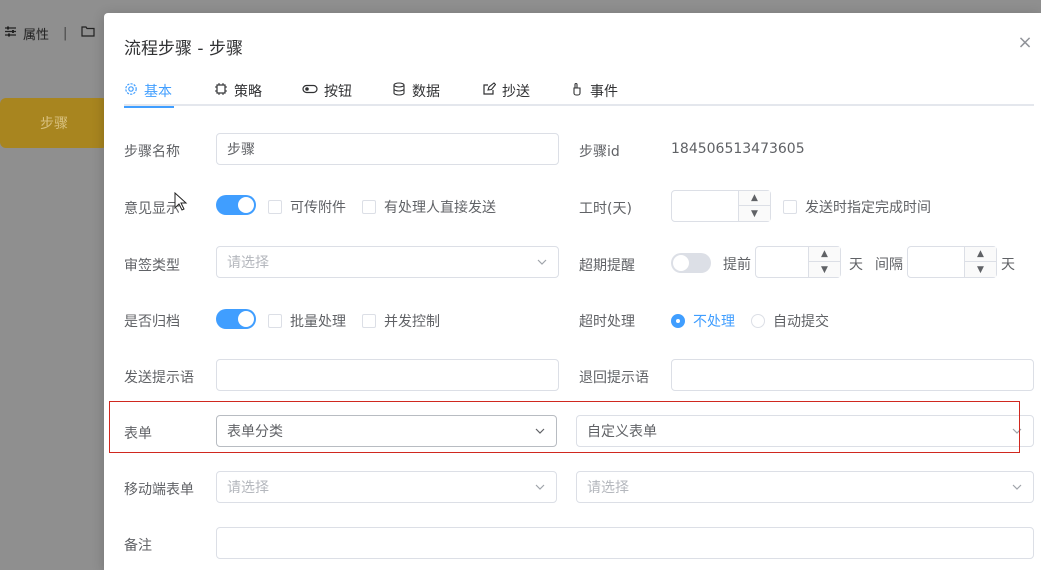 The height and width of the screenshot is (570, 1041). Describe the element at coordinates (868, 208) in the screenshot. I see `specify-finish-time-label: 发送时指定完成时间` at that location.